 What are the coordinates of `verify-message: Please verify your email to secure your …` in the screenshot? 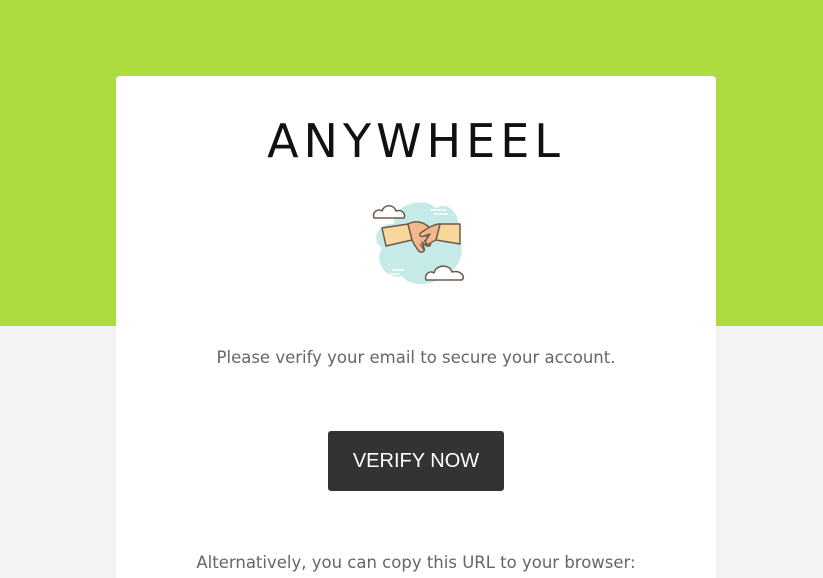 It's located at (416, 357).